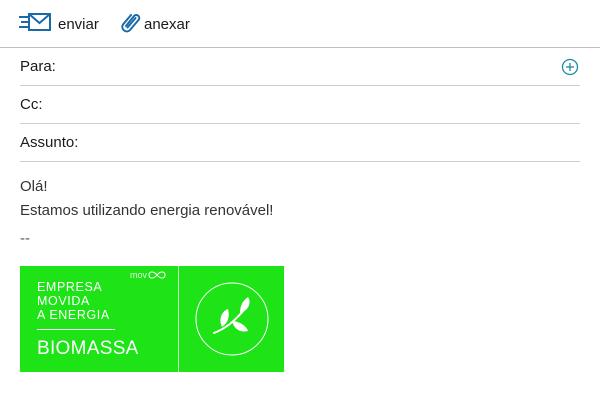  I want to click on paperclip-icon, so click(131, 24).